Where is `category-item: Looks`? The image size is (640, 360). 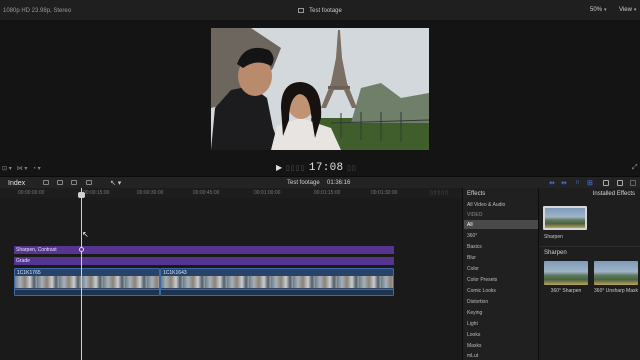
category-item: Looks is located at coordinates (473, 335).